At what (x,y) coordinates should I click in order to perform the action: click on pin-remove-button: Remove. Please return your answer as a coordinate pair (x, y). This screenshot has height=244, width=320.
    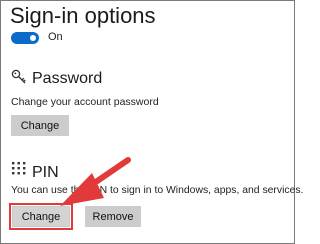
    Looking at the image, I should click on (113, 216).